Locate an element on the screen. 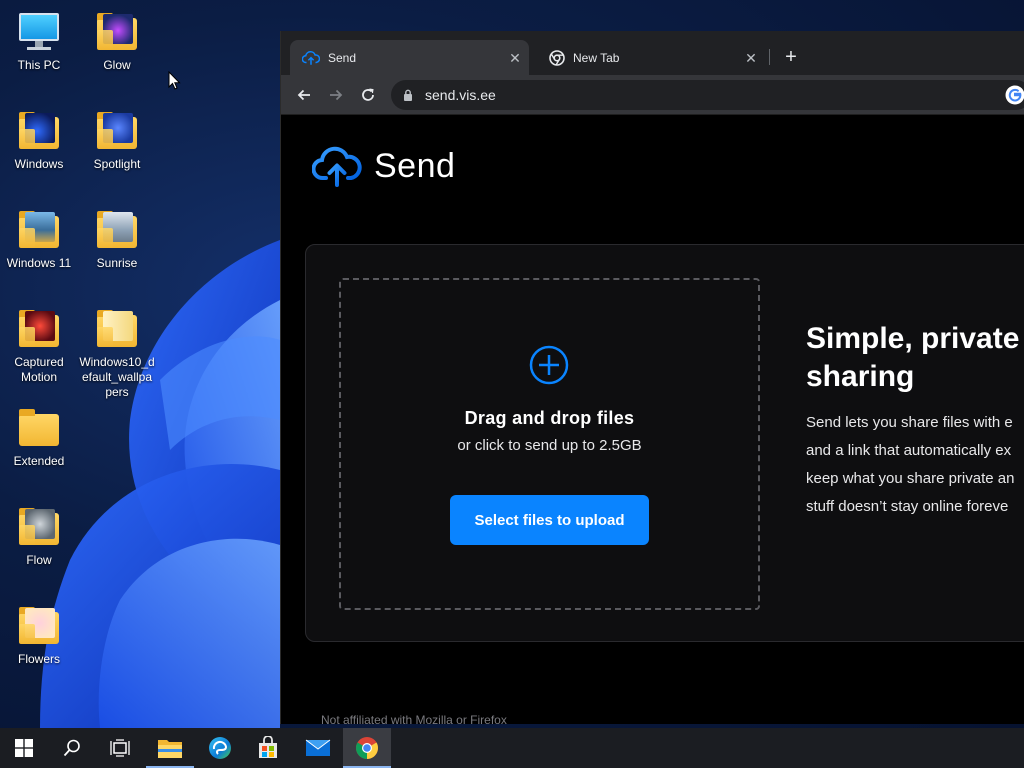 The width and height of the screenshot is (1024, 768). select-files-button: Select files to upload is located at coordinates (549, 520).